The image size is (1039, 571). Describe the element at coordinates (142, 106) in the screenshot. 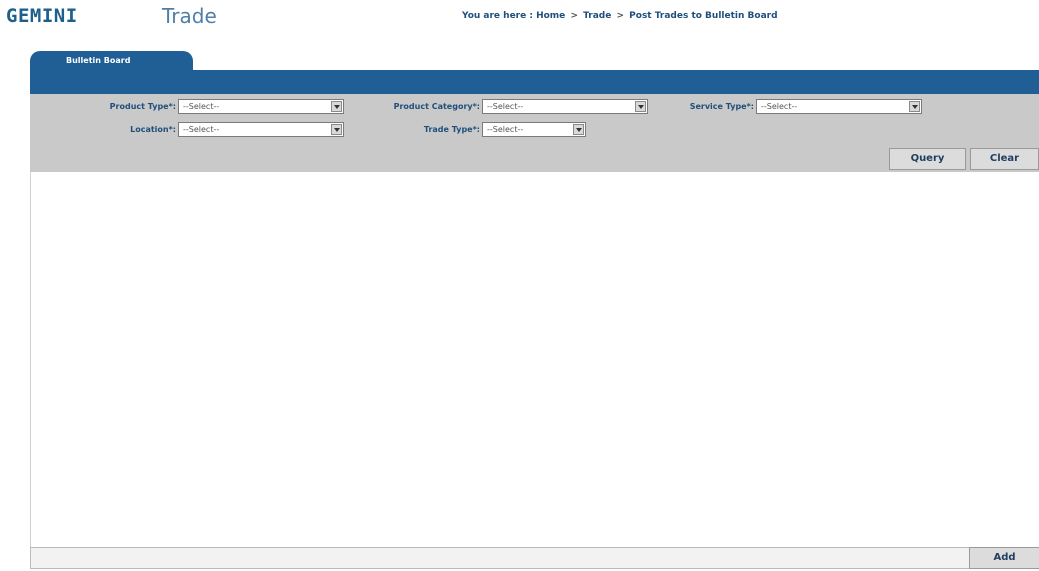

I see `product-type-label: Product Type*:` at that location.